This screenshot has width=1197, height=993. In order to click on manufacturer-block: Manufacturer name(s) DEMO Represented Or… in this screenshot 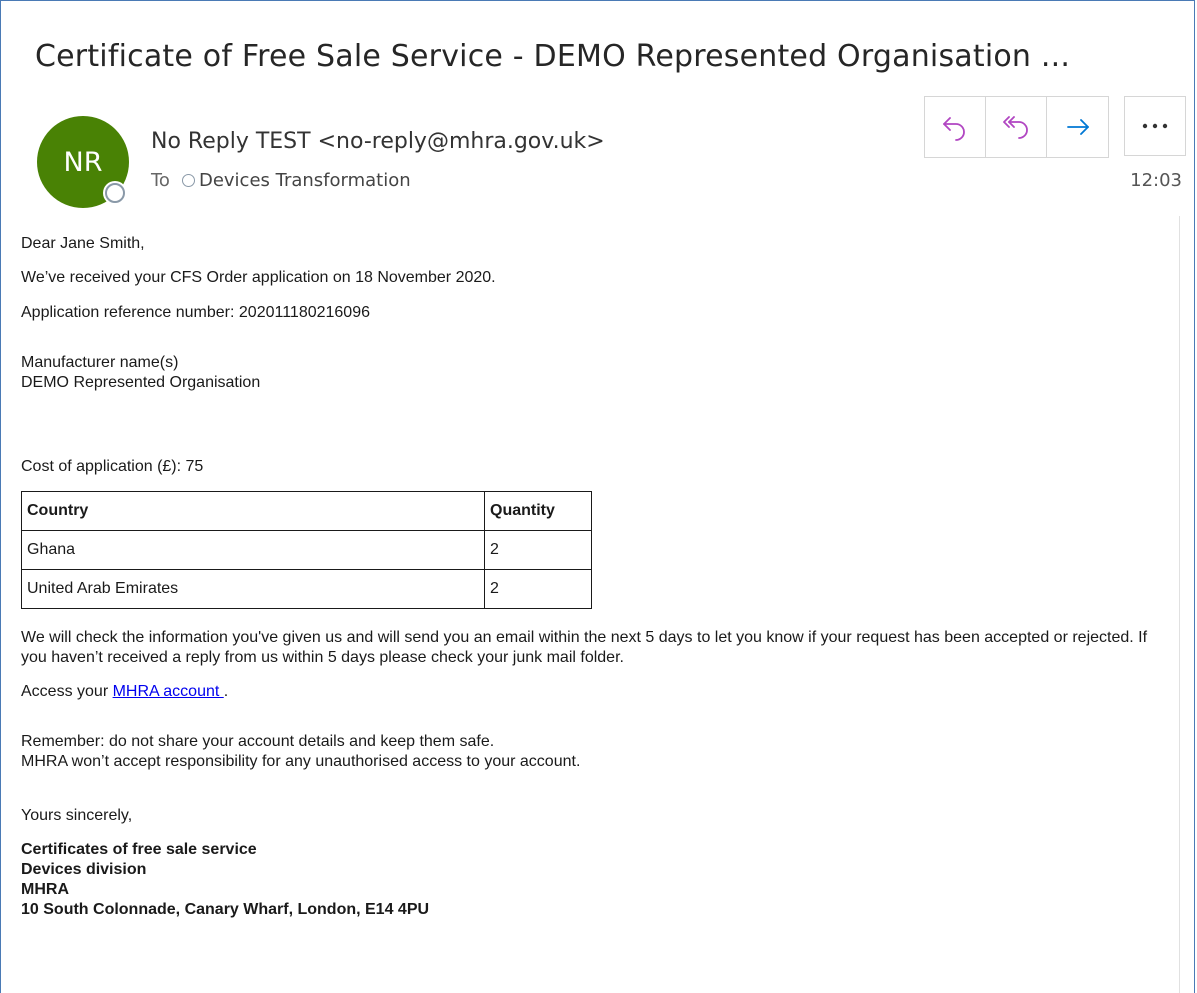, I will do `click(596, 373)`.